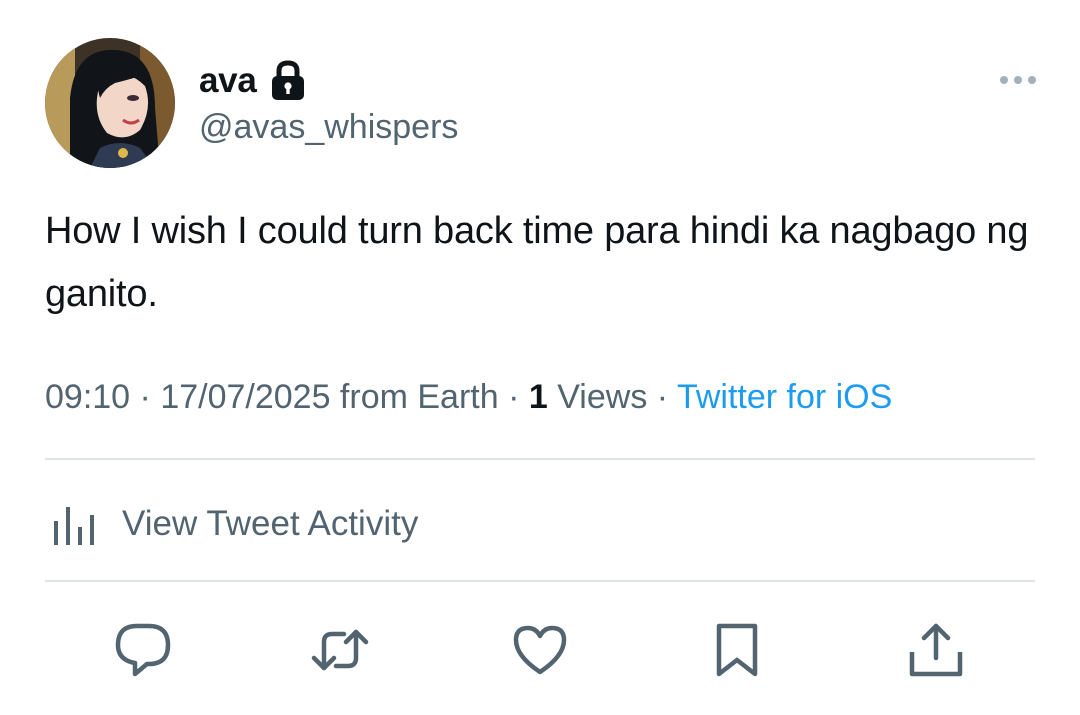 The width and height of the screenshot is (1080, 715). I want to click on reply-icon, so click(143, 650).